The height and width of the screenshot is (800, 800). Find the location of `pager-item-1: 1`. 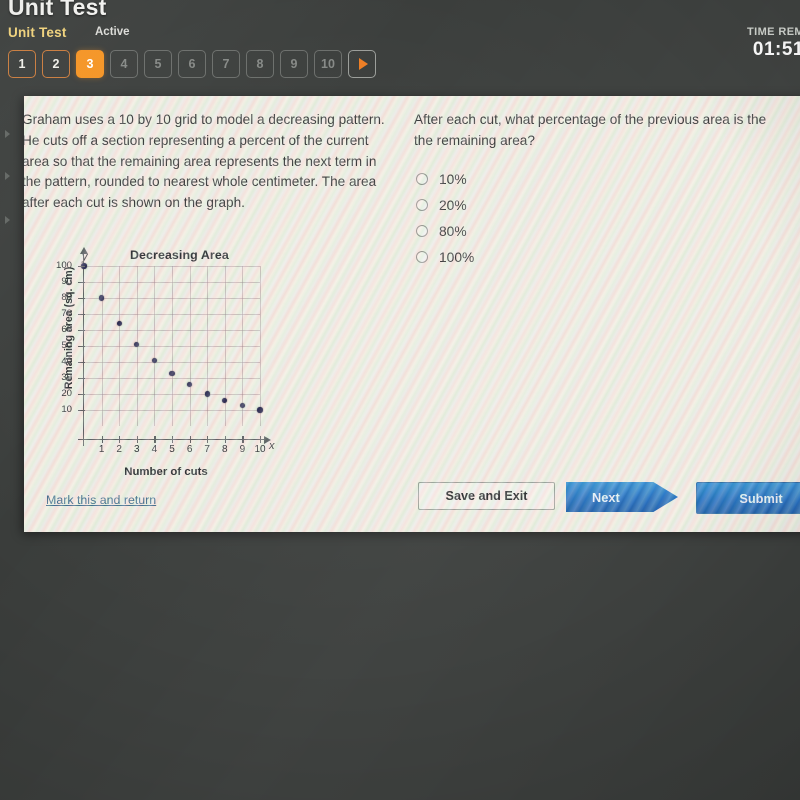

pager-item-1: 1 is located at coordinates (22, 64).